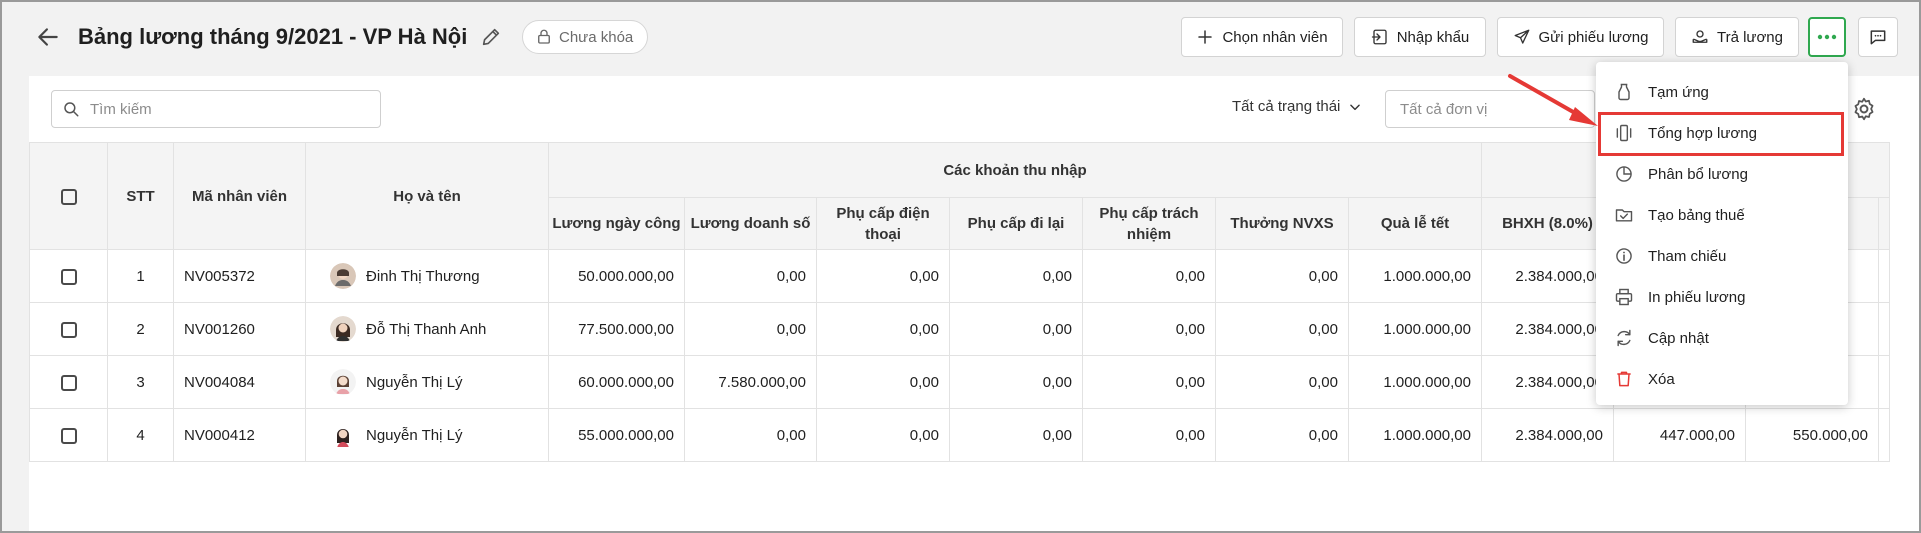 Image resolution: width=1921 pixels, height=533 pixels. I want to click on annotation-arrow, so click(1553, 100).